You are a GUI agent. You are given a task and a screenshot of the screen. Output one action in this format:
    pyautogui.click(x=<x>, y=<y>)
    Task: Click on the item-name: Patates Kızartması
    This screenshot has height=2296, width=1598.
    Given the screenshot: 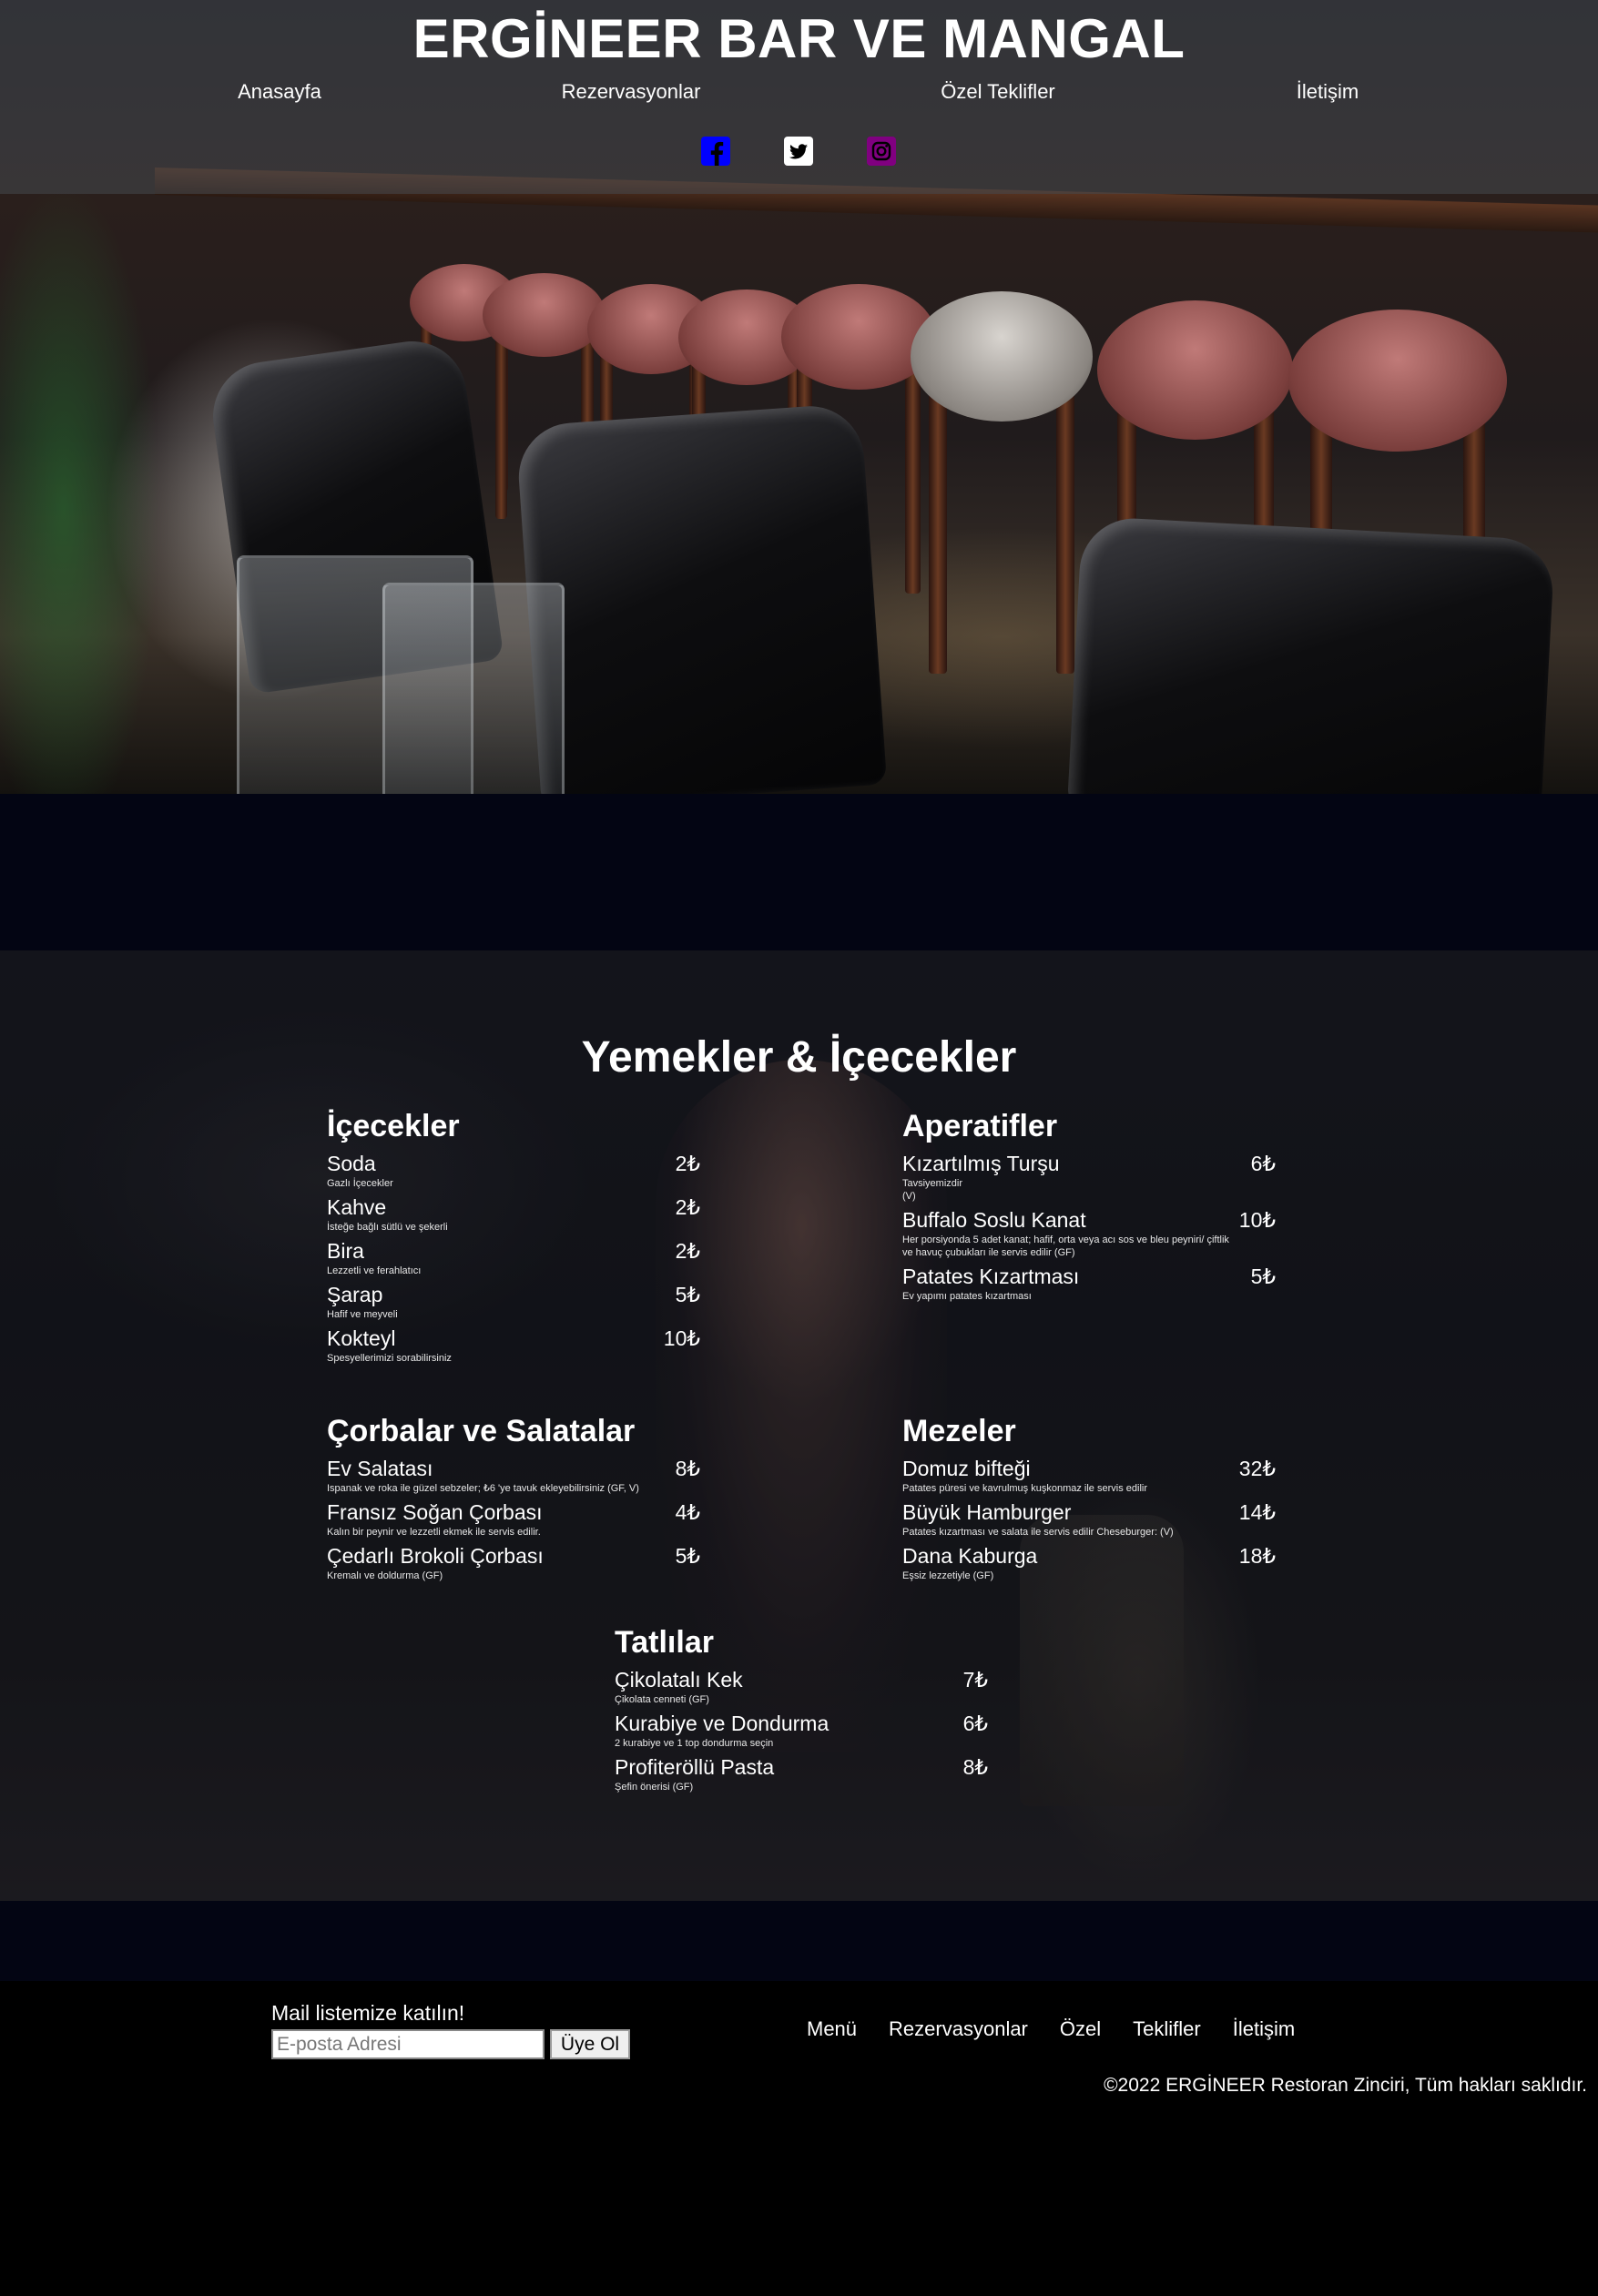 What is the action you would take?
    pyautogui.click(x=991, y=1276)
    